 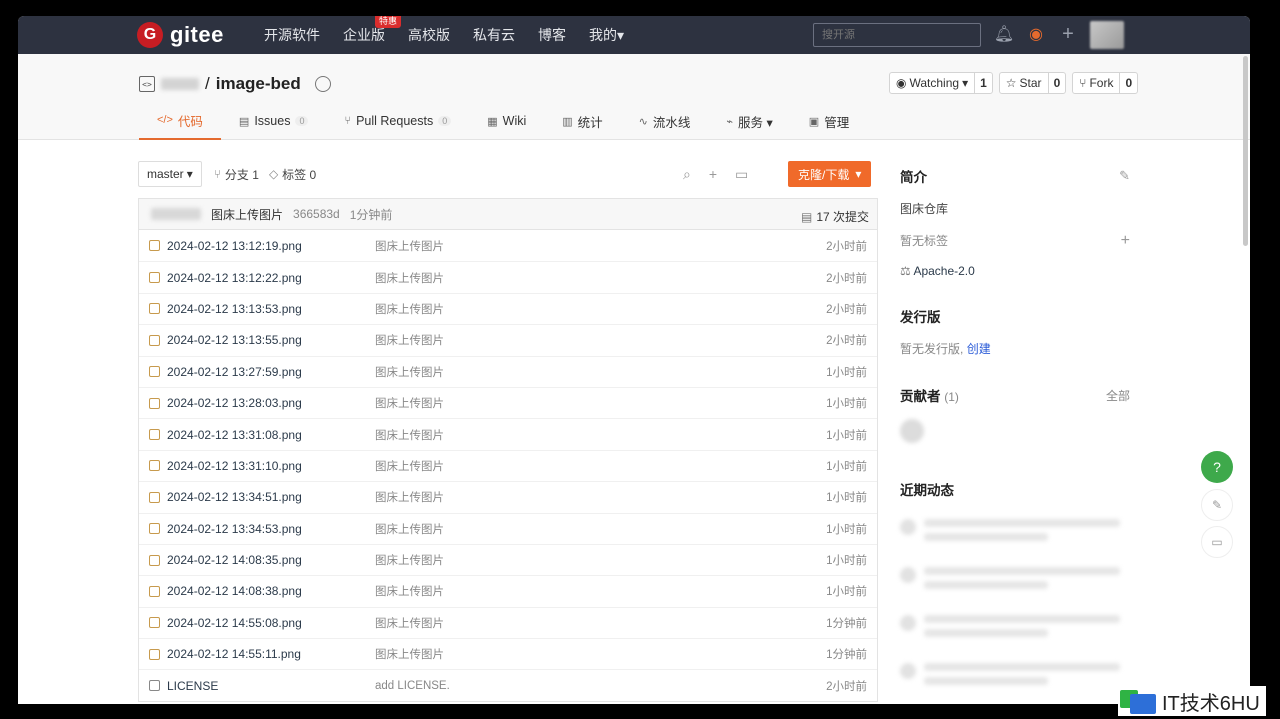 I want to click on nav-blog: 博客, so click(x=552, y=35).